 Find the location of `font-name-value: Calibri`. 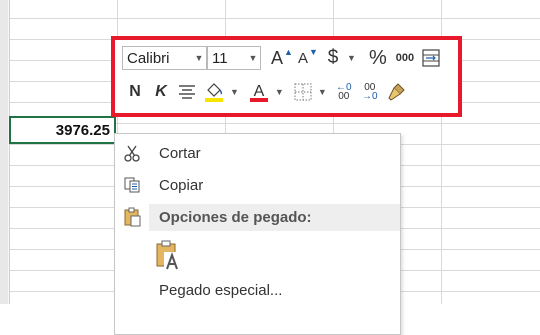

font-name-value: Calibri is located at coordinates (148, 58).